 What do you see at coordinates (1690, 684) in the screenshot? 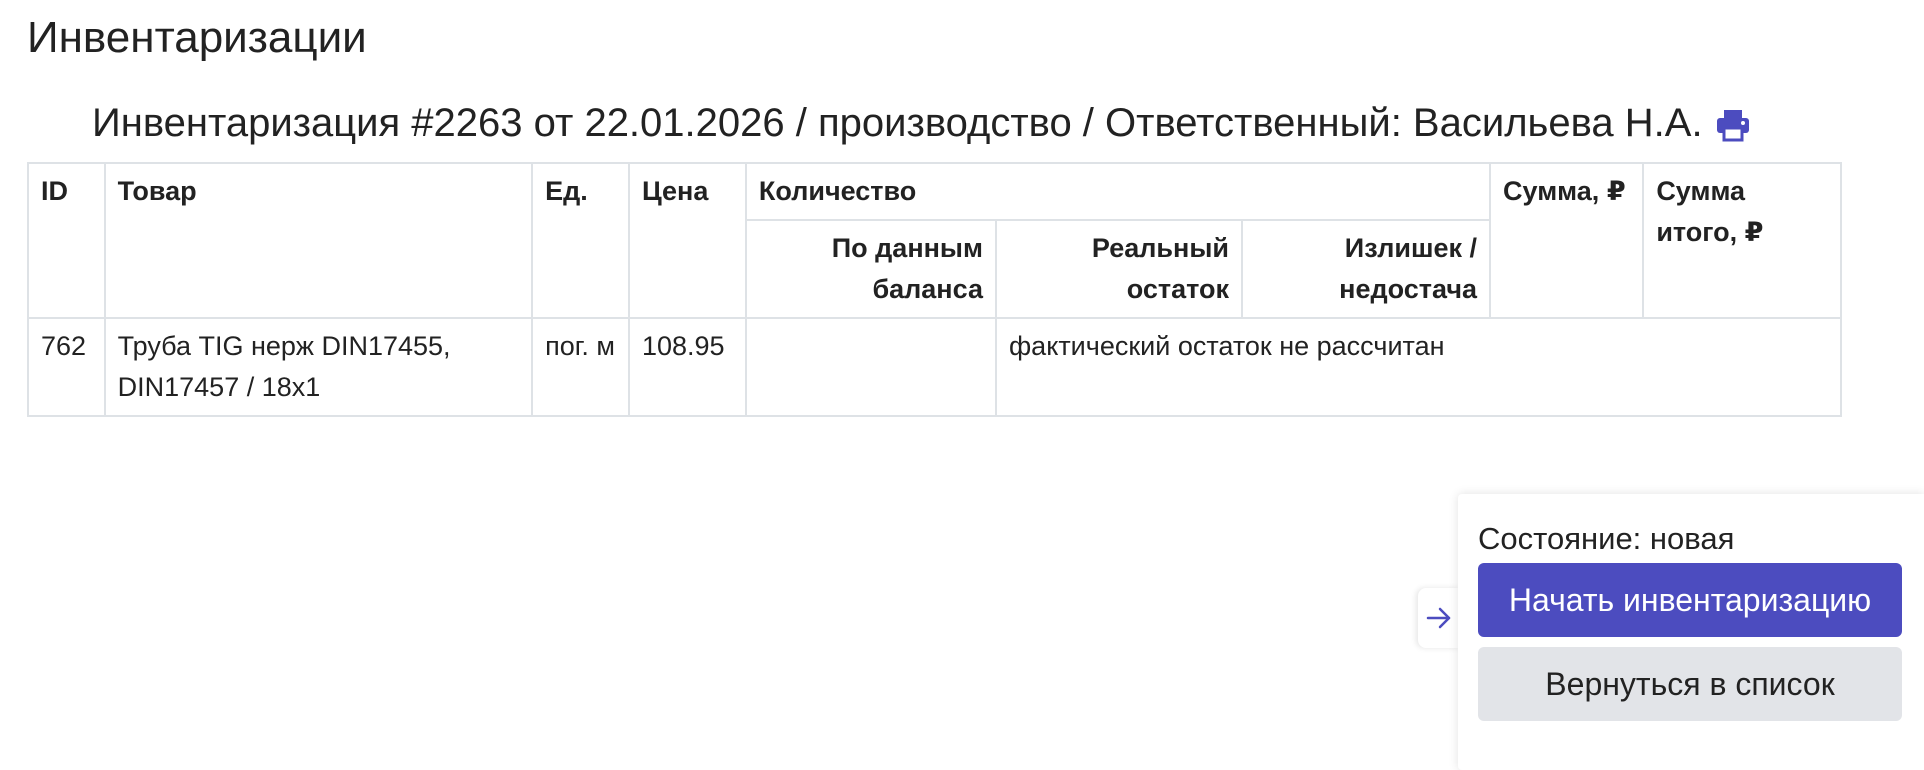
I see `back-to-list-button: Вернуться в список` at bounding box center [1690, 684].